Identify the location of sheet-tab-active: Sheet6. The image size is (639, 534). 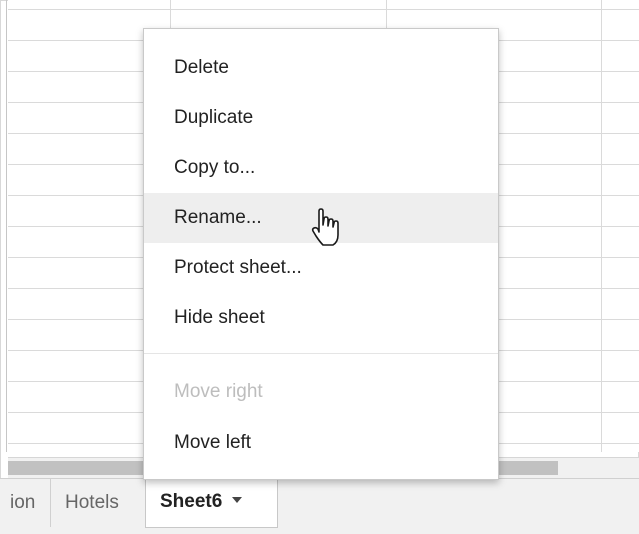
(211, 503).